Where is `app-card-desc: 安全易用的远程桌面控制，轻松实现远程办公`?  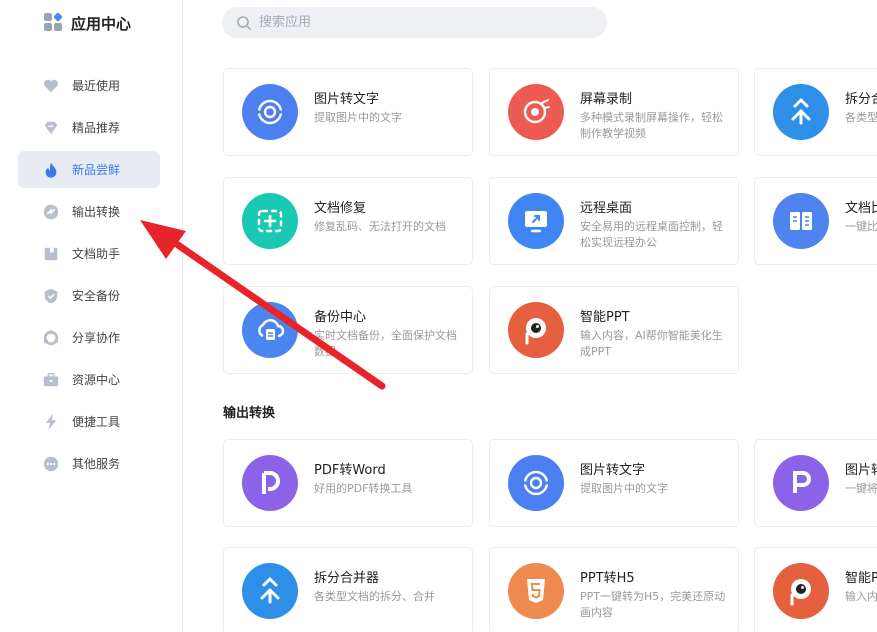
app-card-desc: 安全易用的远程桌面控制，轻松实现远程办公 is located at coordinates (651, 234).